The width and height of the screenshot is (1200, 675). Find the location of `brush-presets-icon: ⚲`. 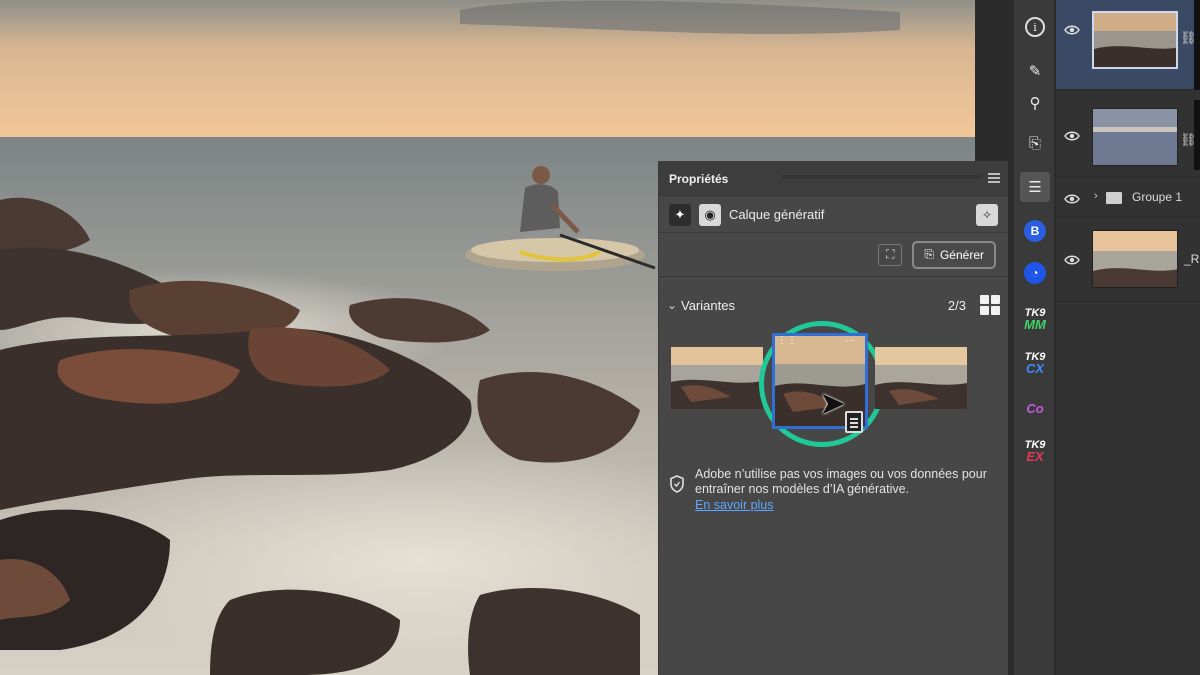

brush-presets-icon: ⚲ is located at coordinates (1035, 103).